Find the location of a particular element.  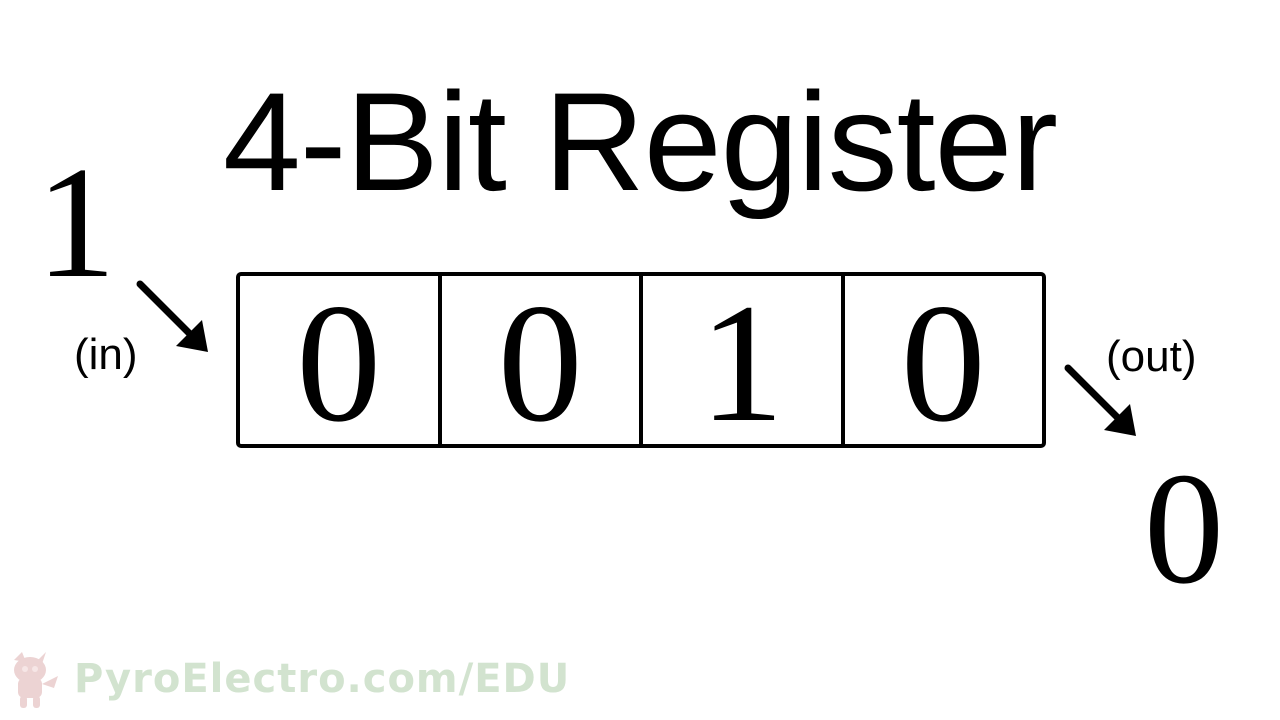

input-bit: 1 is located at coordinates (76, 222).